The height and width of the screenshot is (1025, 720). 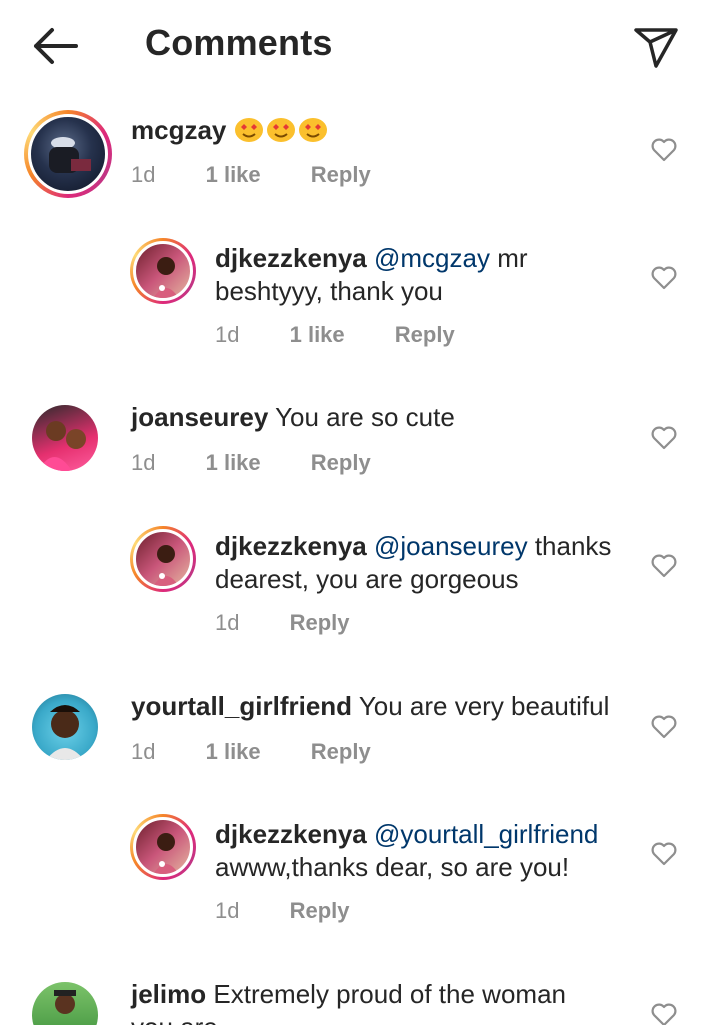 I want to click on mention-link: @mcgzay, so click(x=432, y=258).